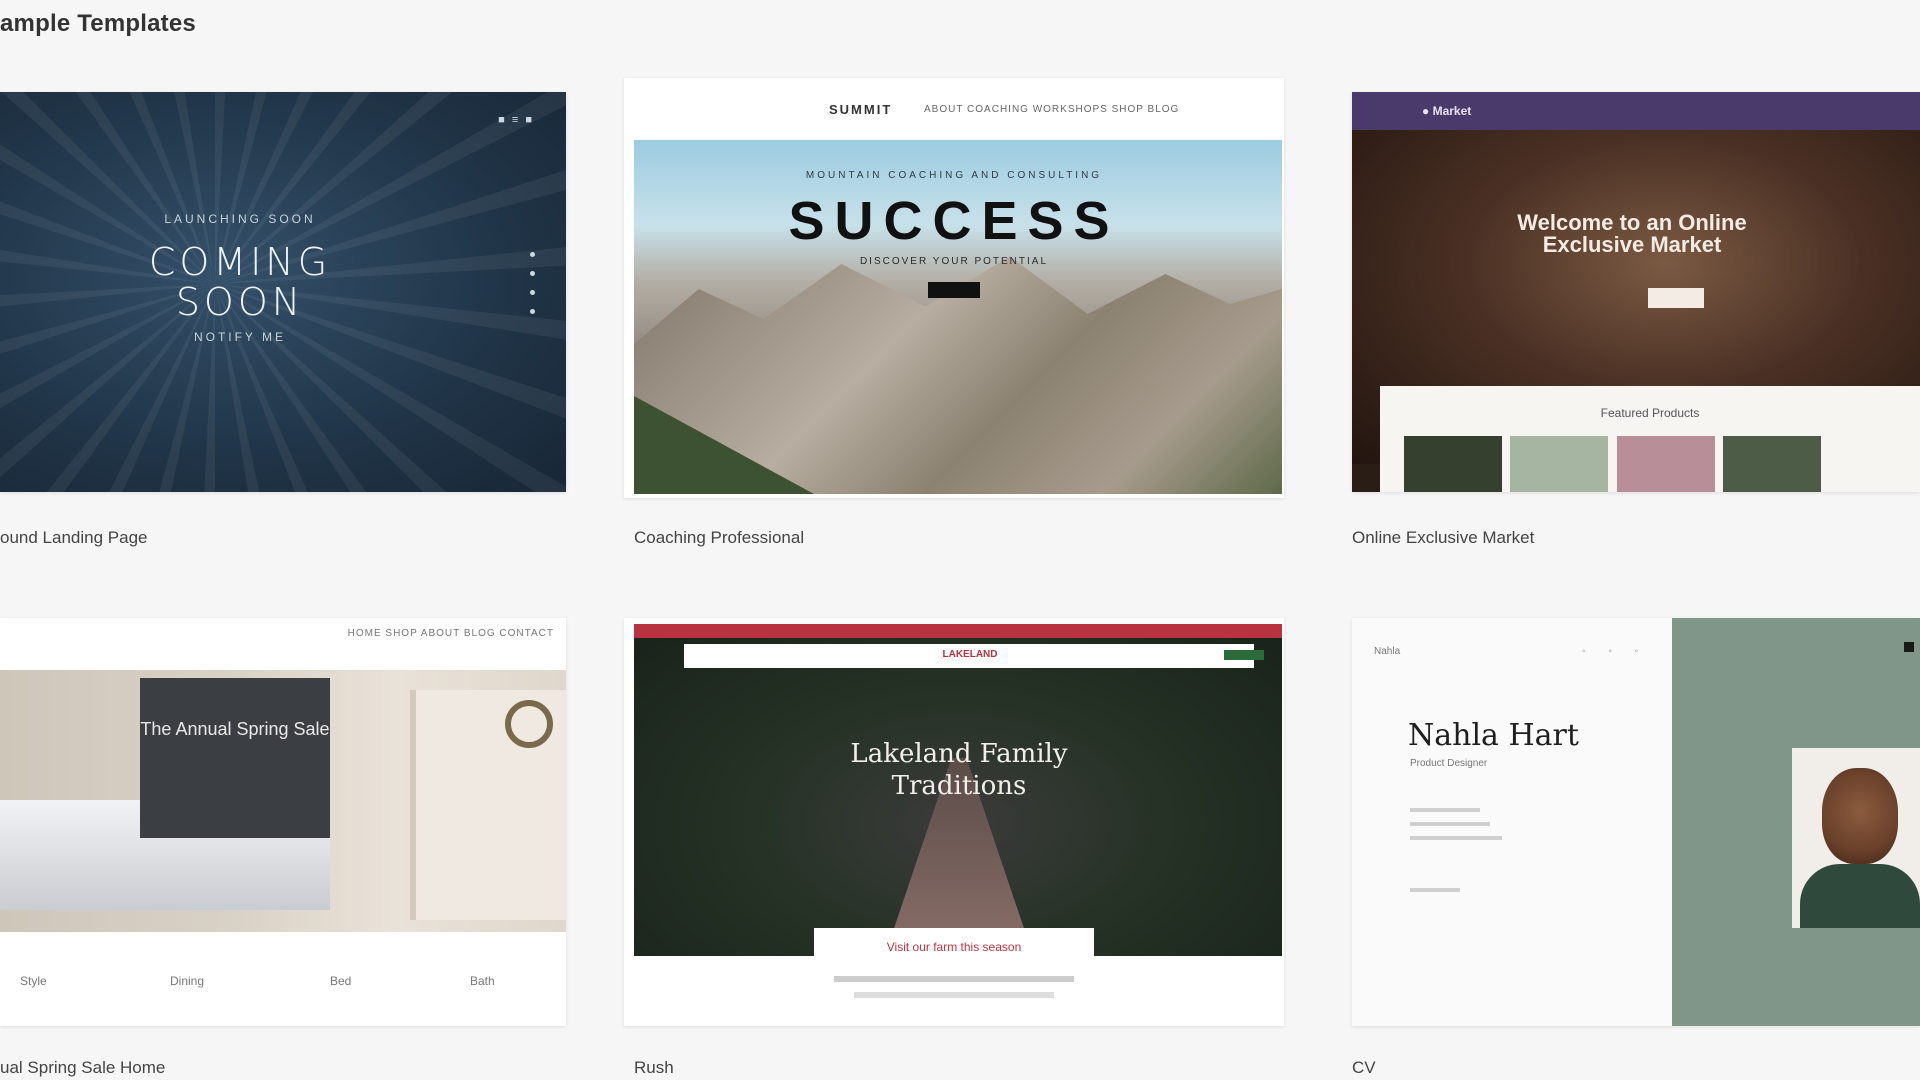  Describe the element at coordinates (1052, 109) in the screenshot. I see `site-menu: ABOUT COACHING WORKSHOPS SHOP BLOG` at that location.